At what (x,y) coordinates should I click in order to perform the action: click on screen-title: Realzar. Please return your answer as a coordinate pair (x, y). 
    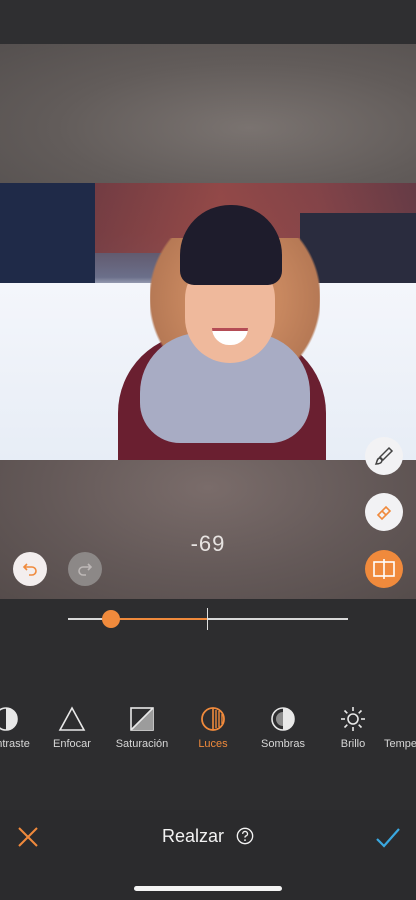
    Looking at the image, I should click on (192, 836).